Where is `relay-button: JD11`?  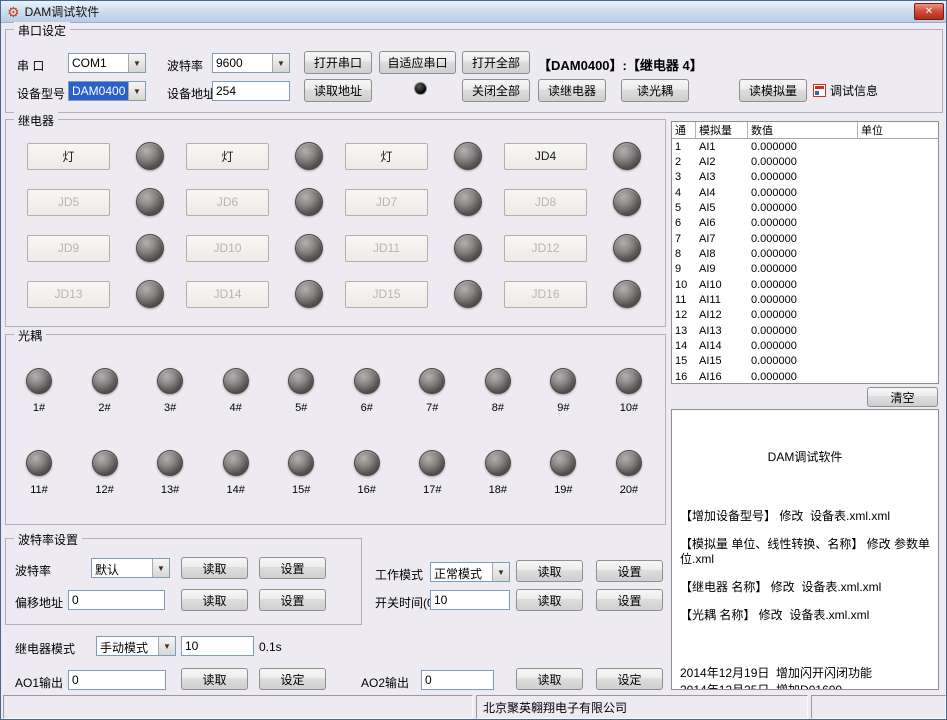 relay-button: JD11 is located at coordinates (386, 248).